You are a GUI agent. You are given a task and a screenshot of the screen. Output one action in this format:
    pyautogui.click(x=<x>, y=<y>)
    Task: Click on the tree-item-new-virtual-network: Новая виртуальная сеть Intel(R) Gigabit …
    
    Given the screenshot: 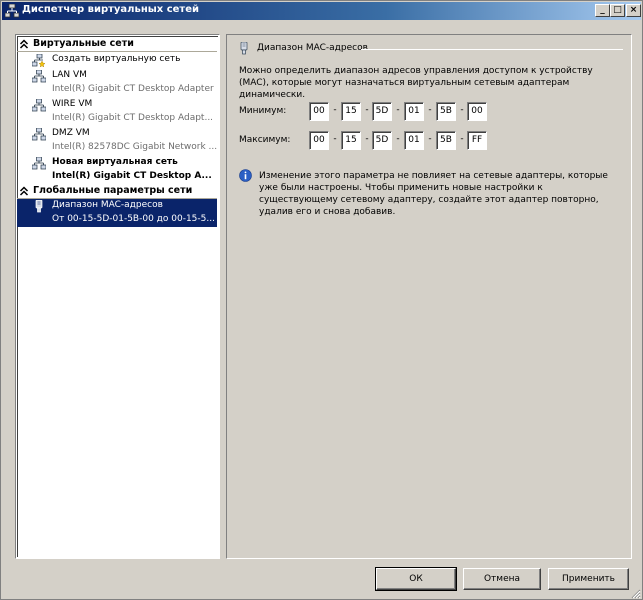 What is the action you would take?
    pyautogui.click(x=117, y=170)
    